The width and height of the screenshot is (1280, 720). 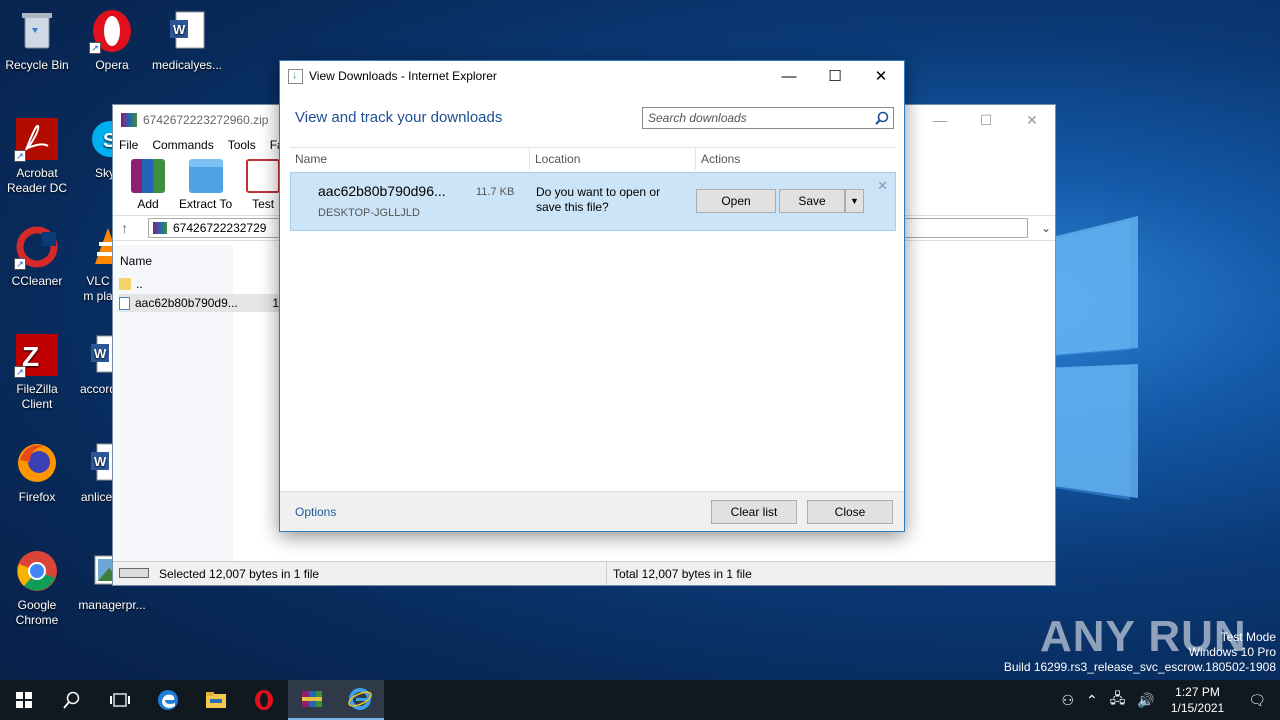 I want to click on taskbar-opera, so click(x=264, y=700).